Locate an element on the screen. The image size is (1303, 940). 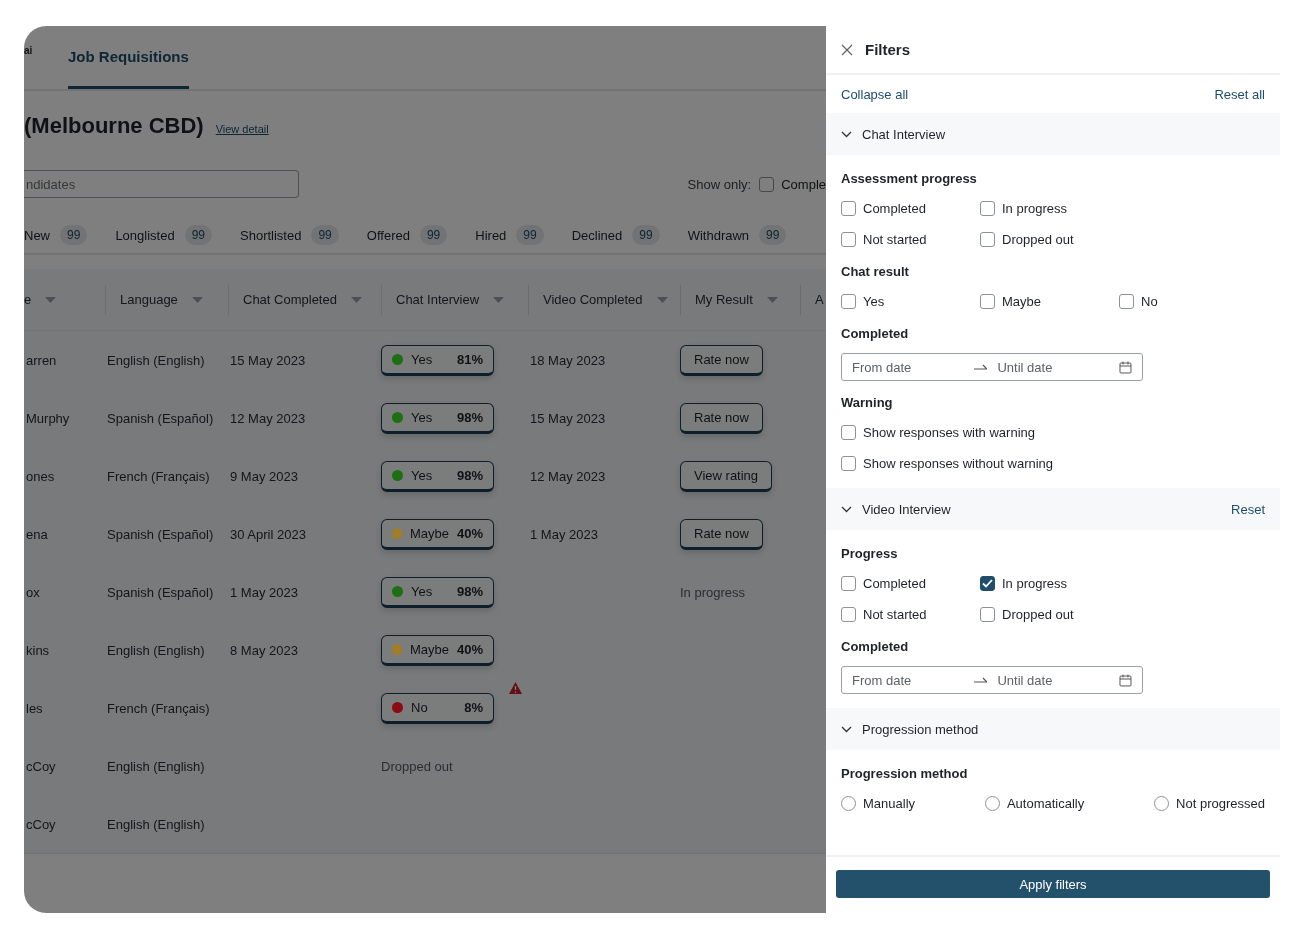
column-header: Language is located at coordinates (149, 299).